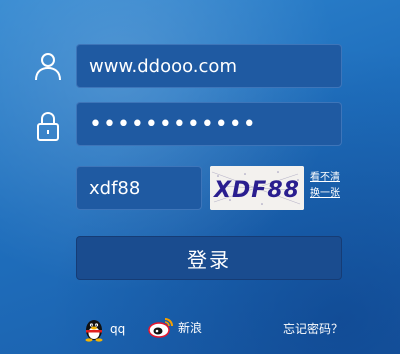 Image resolution: width=400 pixels, height=354 pixels. What do you see at coordinates (173, 124) in the screenshot?
I see `password-value: ••••••••••••` at bounding box center [173, 124].